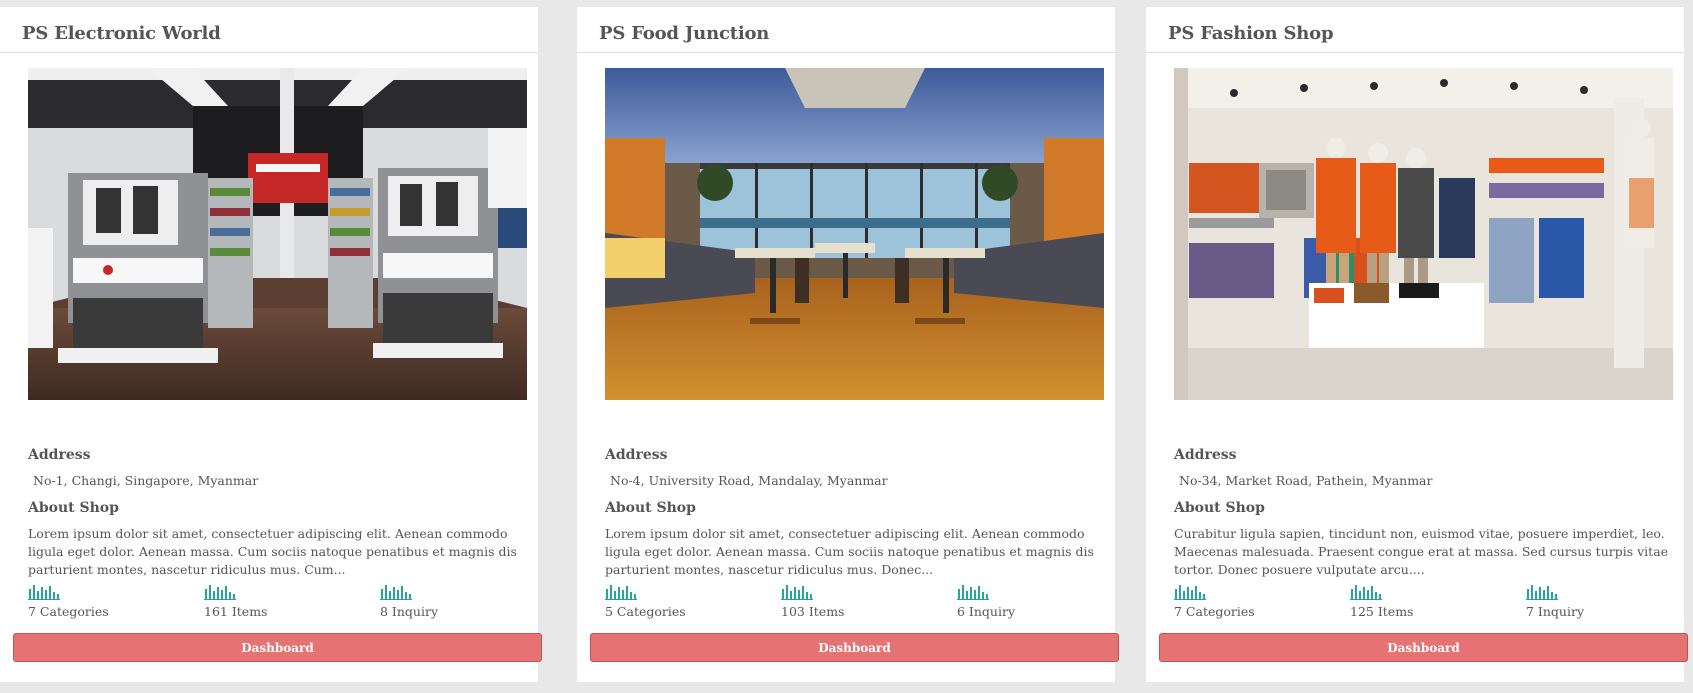 The height and width of the screenshot is (693, 1693). What do you see at coordinates (1415, 30) in the screenshot?
I see `card-header: PS Fashion Shop` at bounding box center [1415, 30].